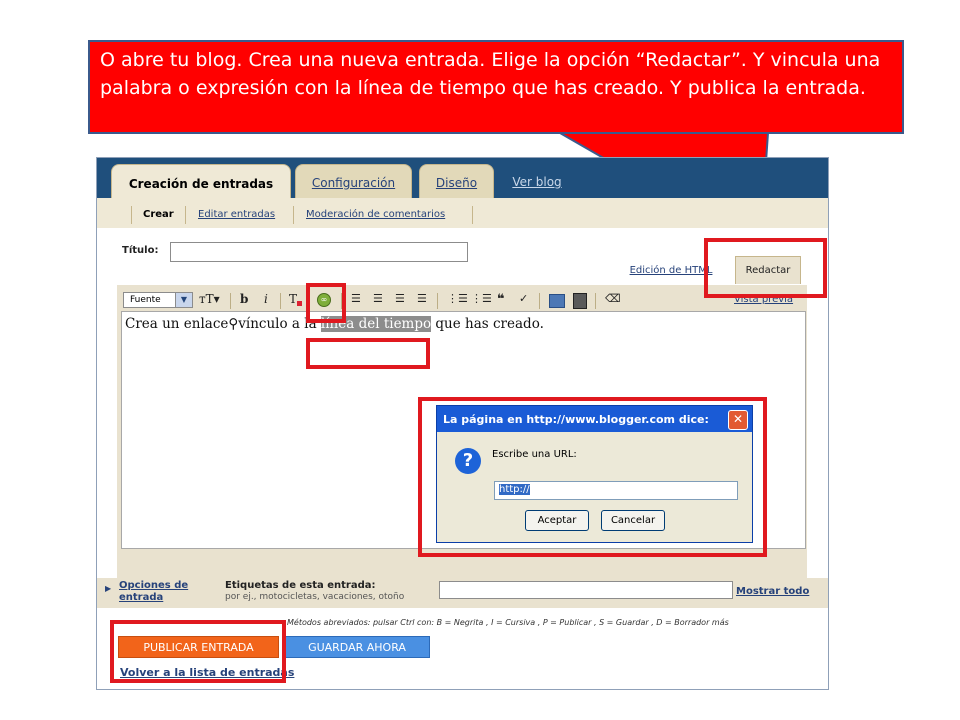 Image resolution: width=960 pixels, height=720 pixels. What do you see at coordinates (356, 298) in the screenshot?
I see `align-left-icon: ☰` at bounding box center [356, 298].